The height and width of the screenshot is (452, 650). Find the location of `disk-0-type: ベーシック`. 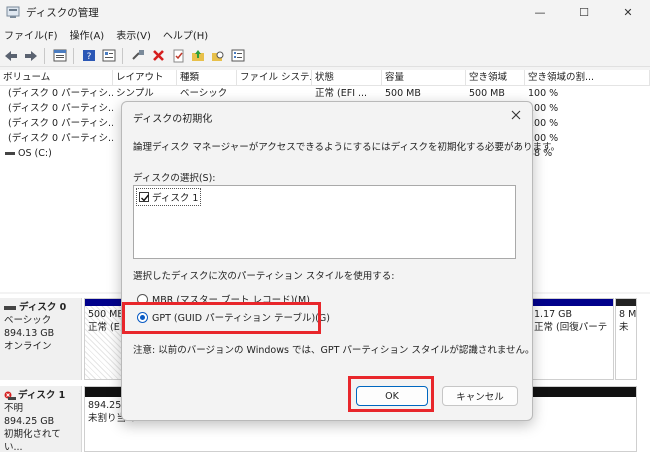

disk-0-type: ベーシック is located at coordinates (28, 320).